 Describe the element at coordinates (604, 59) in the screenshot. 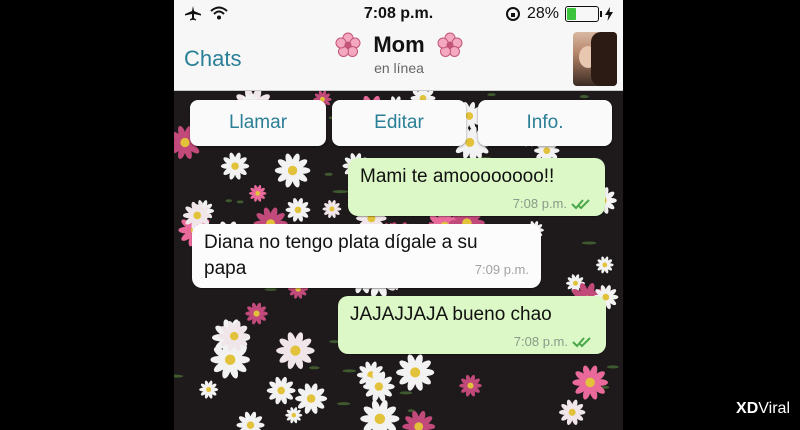

I see `avatar-hair` at that location.